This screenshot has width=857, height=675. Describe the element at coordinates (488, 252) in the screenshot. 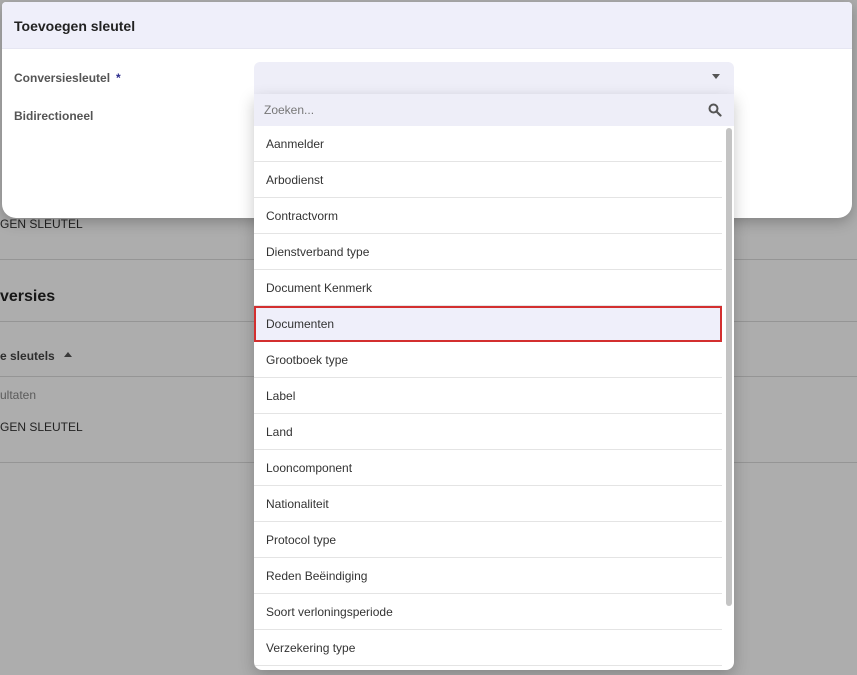

I see `dropdown-option: Dienstverband type` at that location.